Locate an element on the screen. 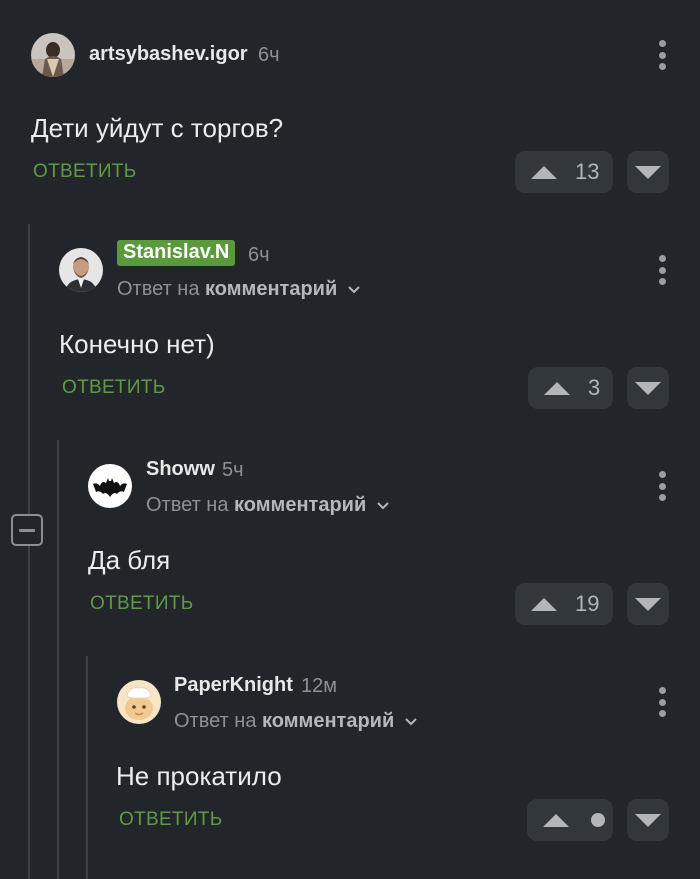 Image resolution: width=700 pixels, height=879 pixels. vote-count: 13 is located at coordinates (587, 171).